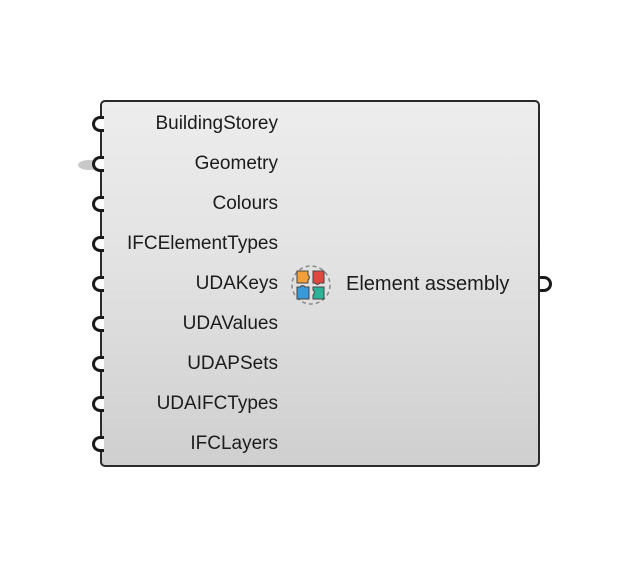 The height and width of the screenshot is (568, 640). Describe the element at coordinates (98, 204) in the screenshot. I see `input-grip-colours` at that location.